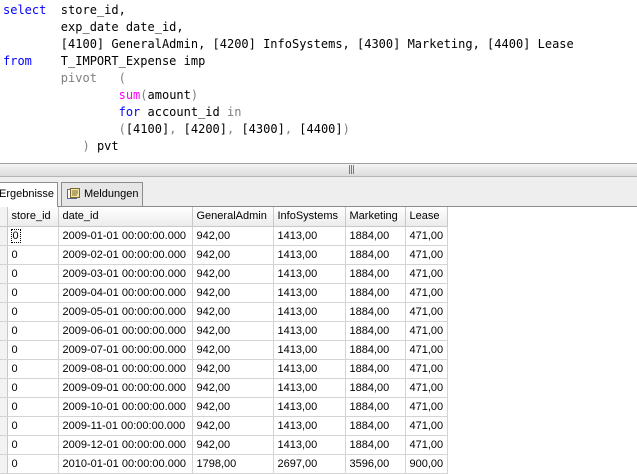  Describe the element at coordinates (4, 217) in the screenshot. I see `corner-header` at that location.